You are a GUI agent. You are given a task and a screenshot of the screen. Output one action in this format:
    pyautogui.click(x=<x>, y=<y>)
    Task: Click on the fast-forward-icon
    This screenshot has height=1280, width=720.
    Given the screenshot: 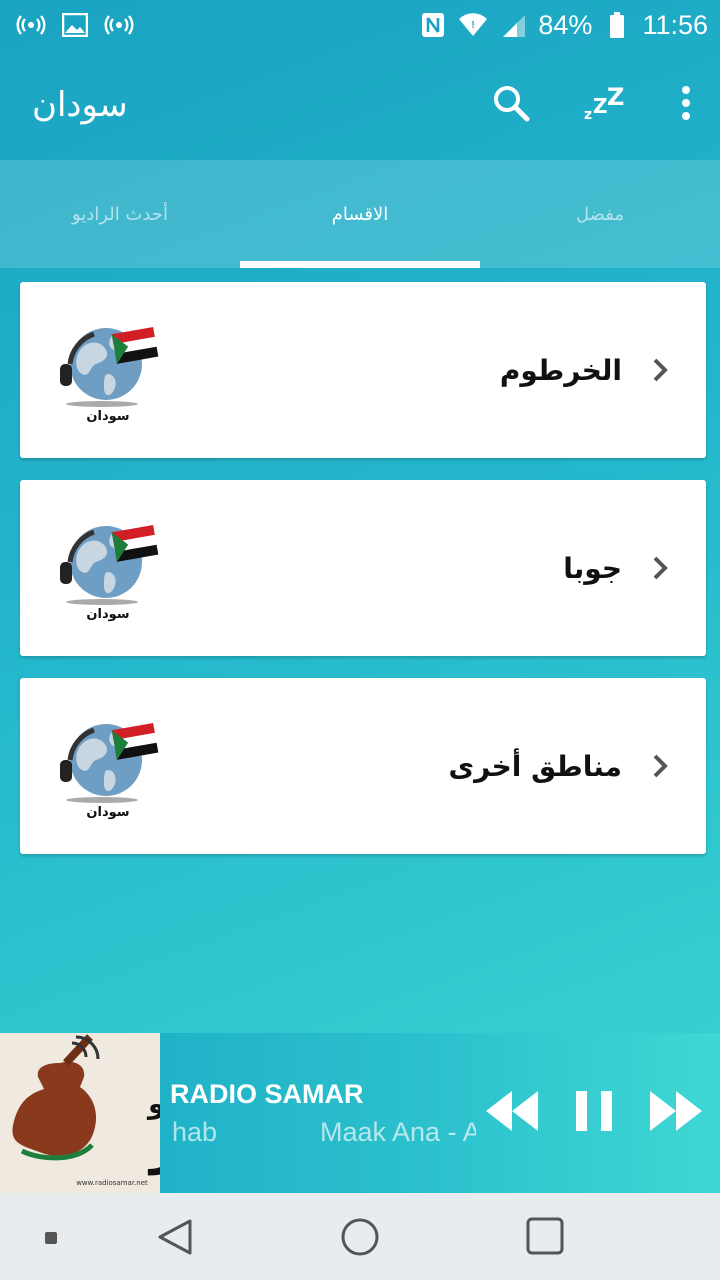 What is the action you would take?
    pyautogui.click(x=676, y=1111)
    